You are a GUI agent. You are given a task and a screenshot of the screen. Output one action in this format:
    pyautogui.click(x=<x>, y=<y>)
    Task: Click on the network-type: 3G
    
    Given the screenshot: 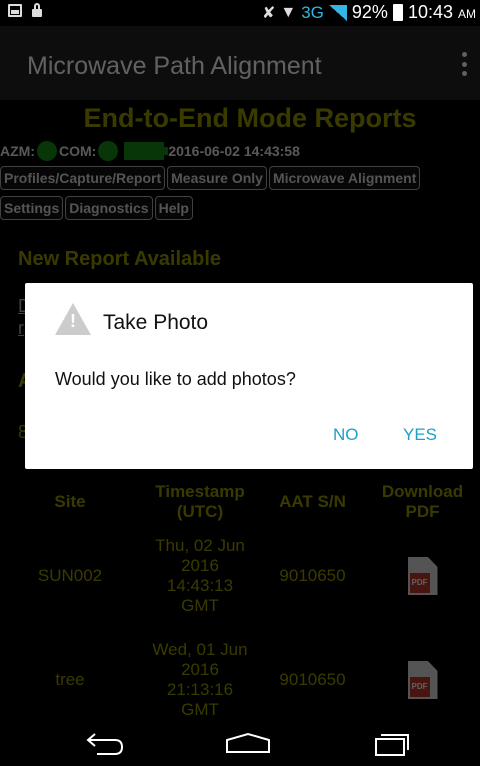 What is the action you would take?
    pyautogui.click(x=312, y=12)
    